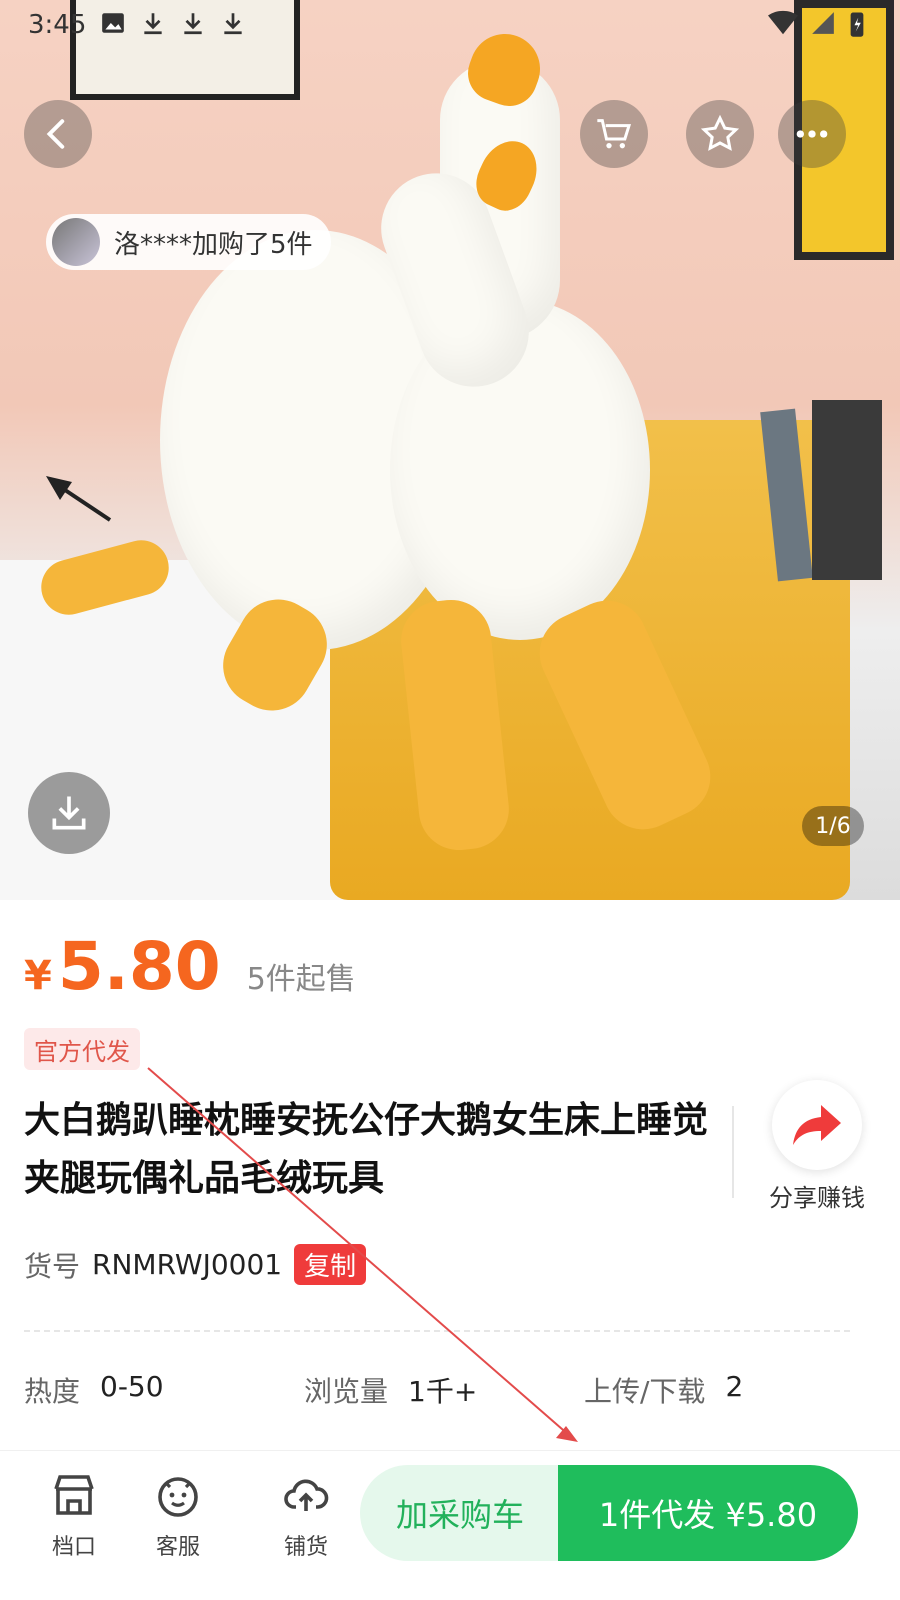 The height and width of the screenshot is (1600, 900). I want to click on divider, so click(733, 1152).